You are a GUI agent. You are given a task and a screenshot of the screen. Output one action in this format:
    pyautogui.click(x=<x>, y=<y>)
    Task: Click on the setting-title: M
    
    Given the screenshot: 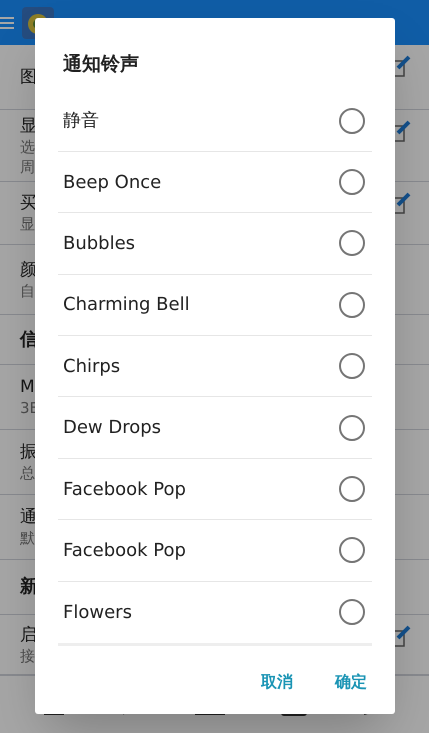 What is the action you would take?
    pyautogui.click(x=27, y=387)
    